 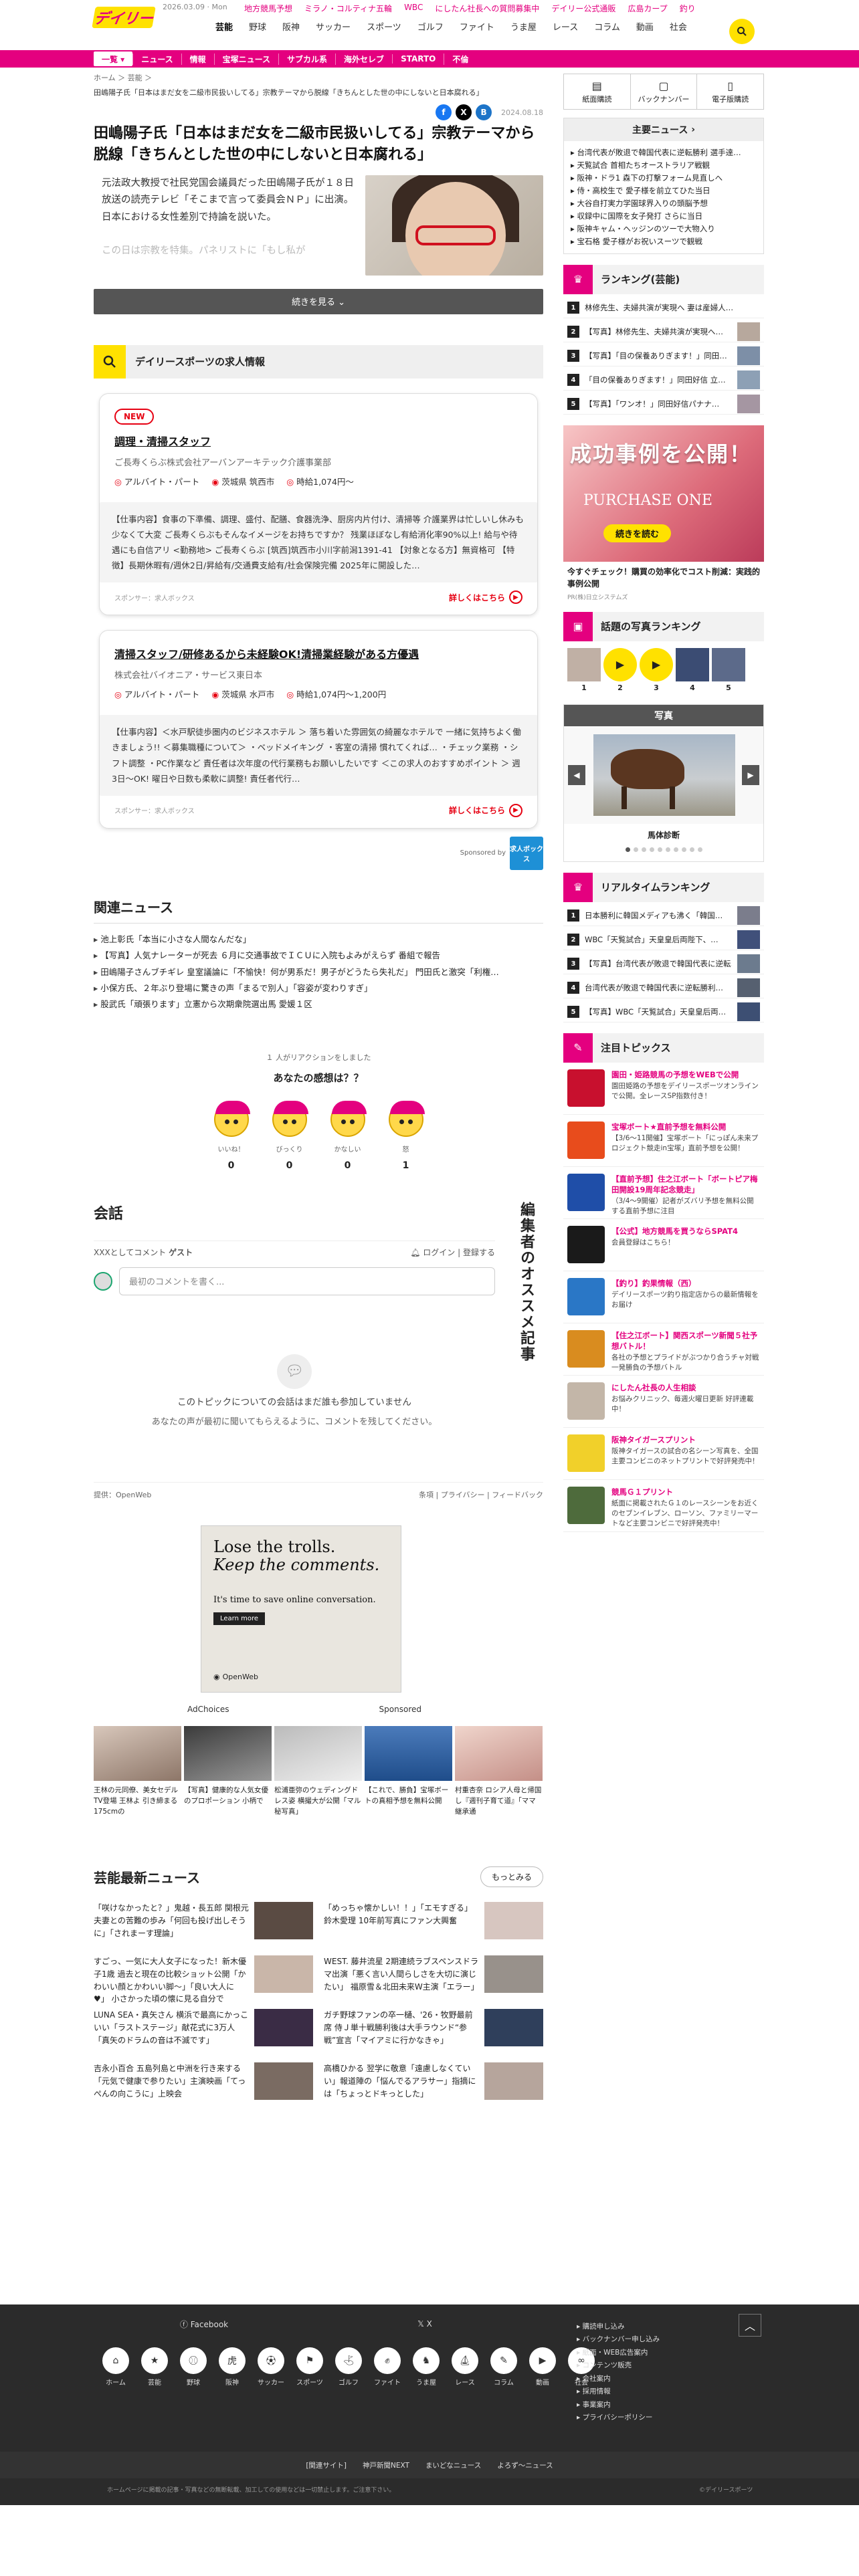 What do you see at coordinates (228, 1772) in the screenshot?
I see `thumb-item: 【写真】健康的な人気女優のプロポーション 小柄で` at bounding box center [228, 1772].